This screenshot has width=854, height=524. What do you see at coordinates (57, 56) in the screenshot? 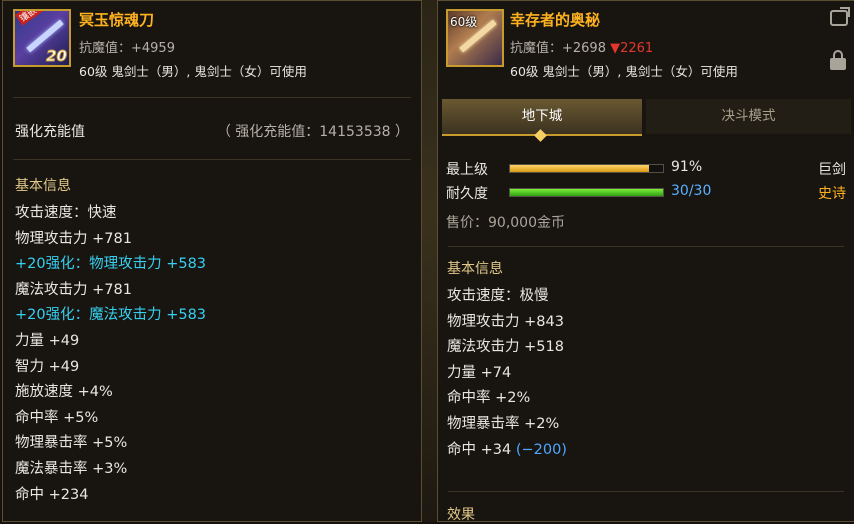
I see `icon-number: 20` at bounding box center [57, 56].